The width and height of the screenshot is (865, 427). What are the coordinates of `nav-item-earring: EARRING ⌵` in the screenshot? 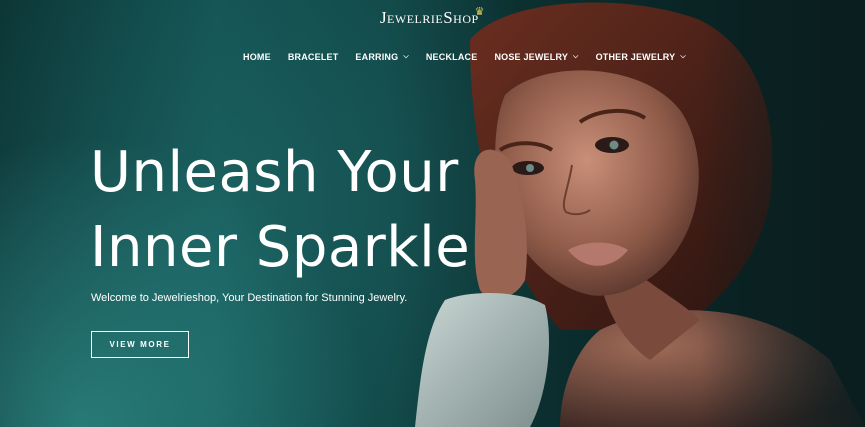 It's located at (381, 57).